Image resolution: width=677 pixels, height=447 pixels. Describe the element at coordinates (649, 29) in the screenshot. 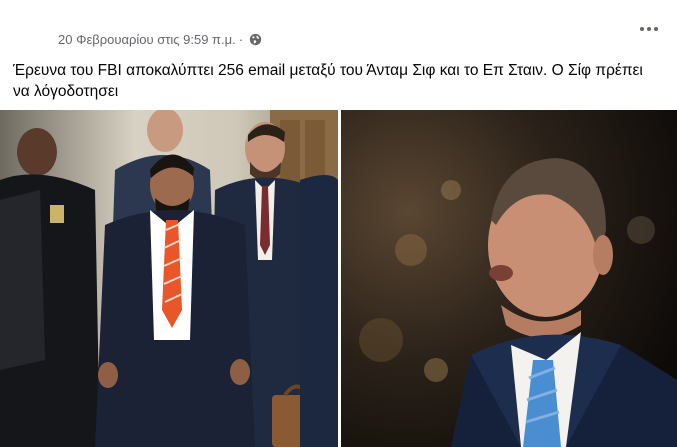

I see `more-options-icon` at that location.